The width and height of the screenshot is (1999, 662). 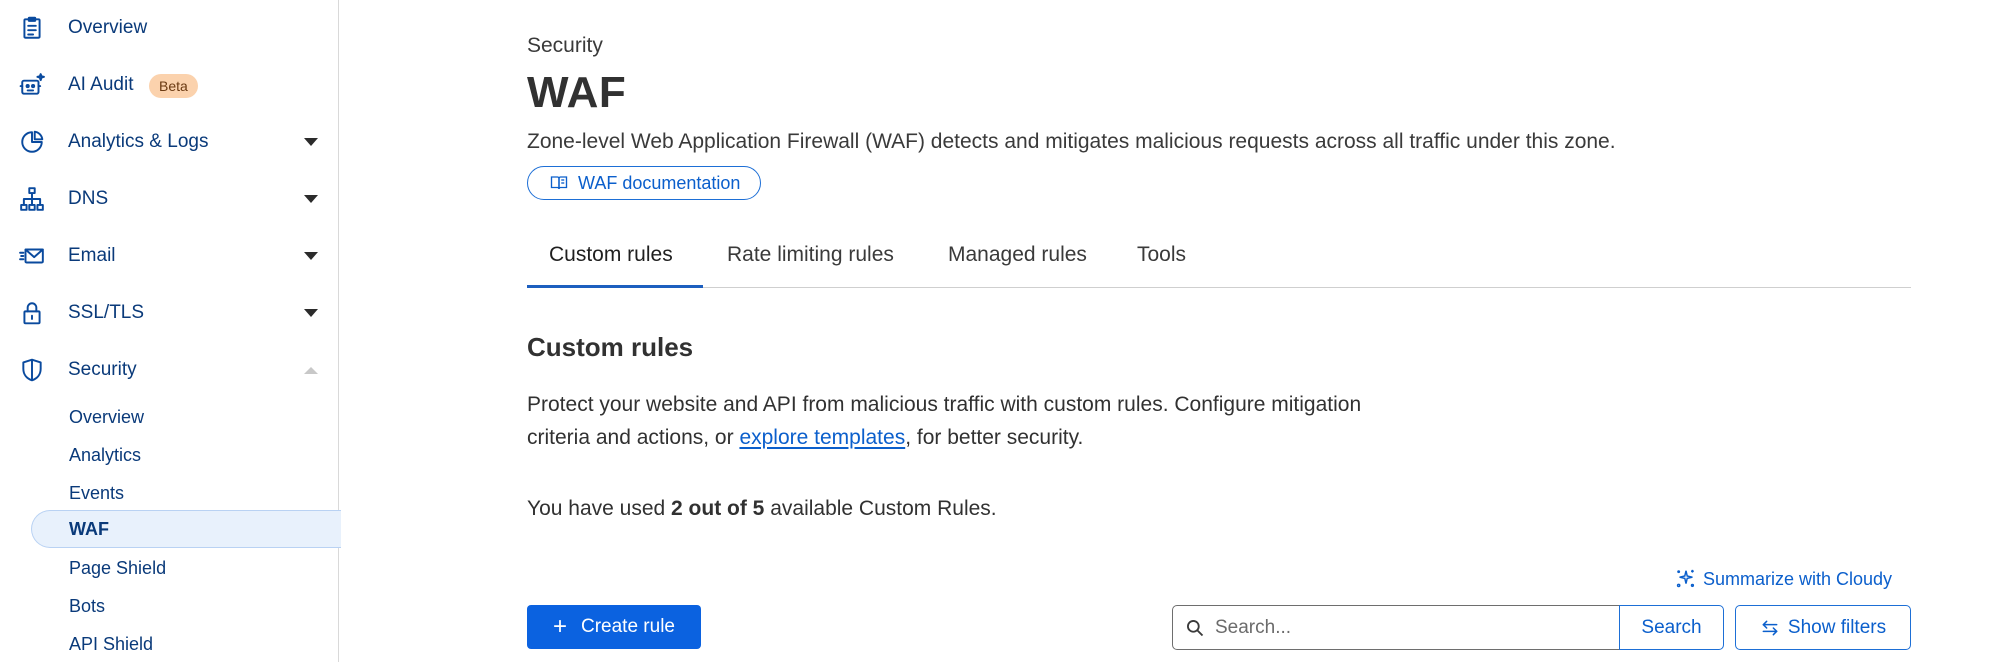 What do you see at coordinates (1770, 627) in the screenshot?
I see `swap-arrows-icon` at bounding box center [1770, 627].